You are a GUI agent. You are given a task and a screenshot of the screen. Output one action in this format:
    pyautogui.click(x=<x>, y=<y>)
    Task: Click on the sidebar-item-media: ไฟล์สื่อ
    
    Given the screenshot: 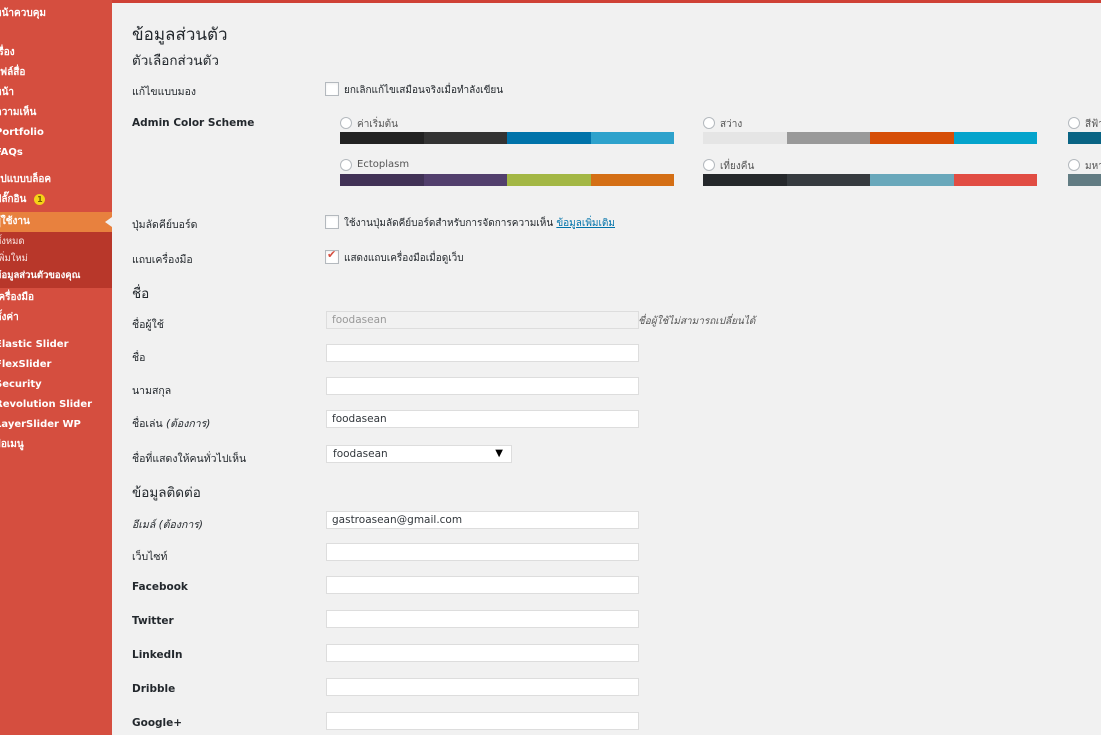 What is the action you would take?
    pyautogui.click(x=56, y=73)
    